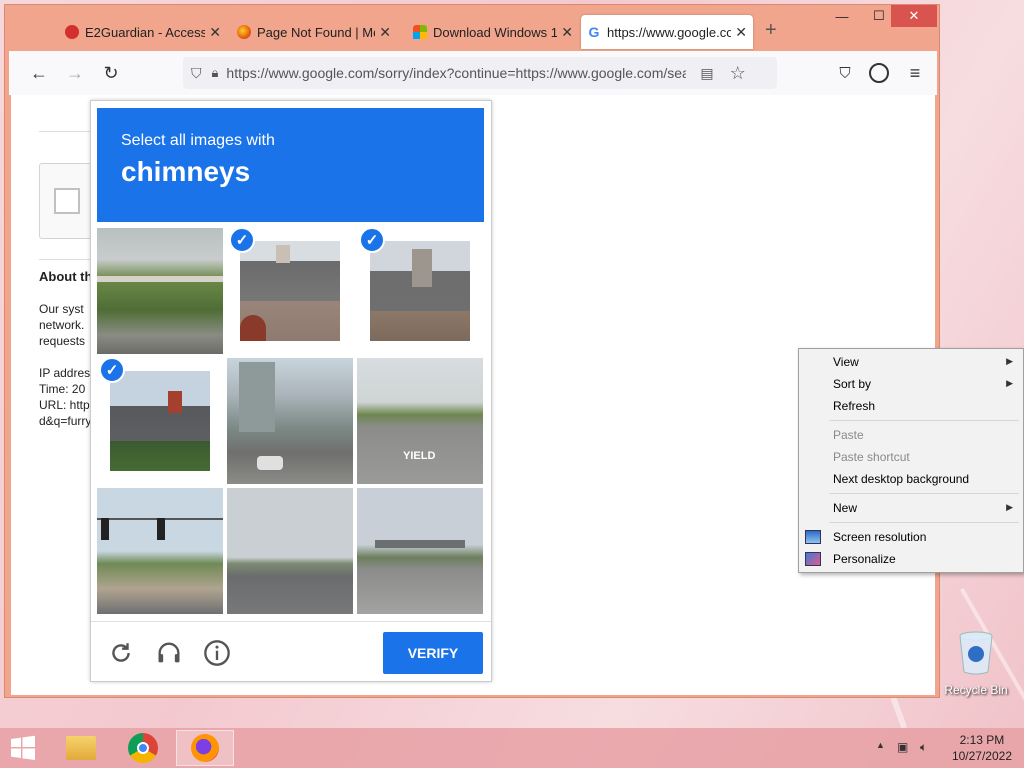  Describe the element at coordinates (72, 32) in the screenshot. I see `e2guardian-icon` at that location.